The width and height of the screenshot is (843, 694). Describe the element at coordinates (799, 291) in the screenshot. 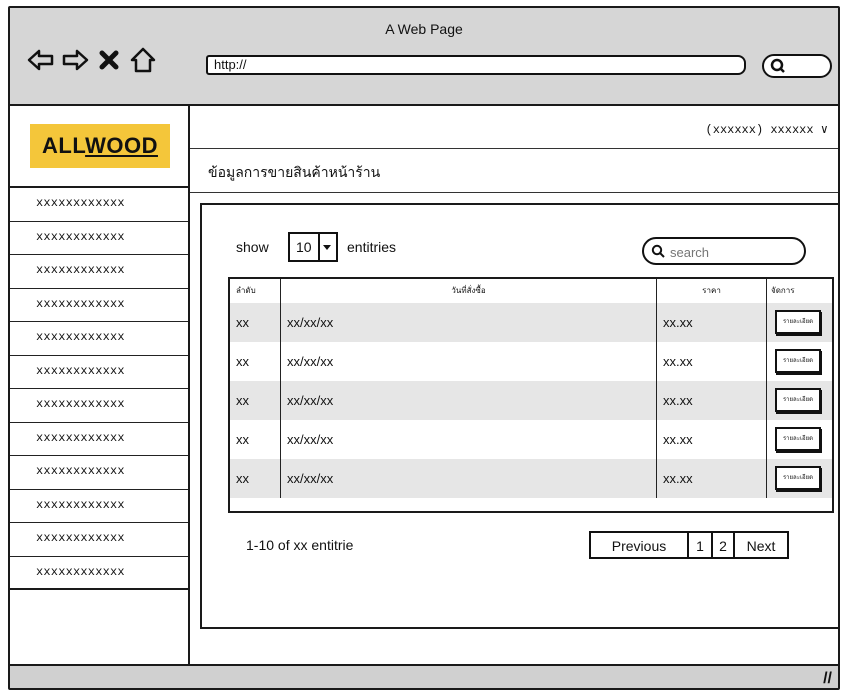

I see `header-manage: จัดการ` at that location.